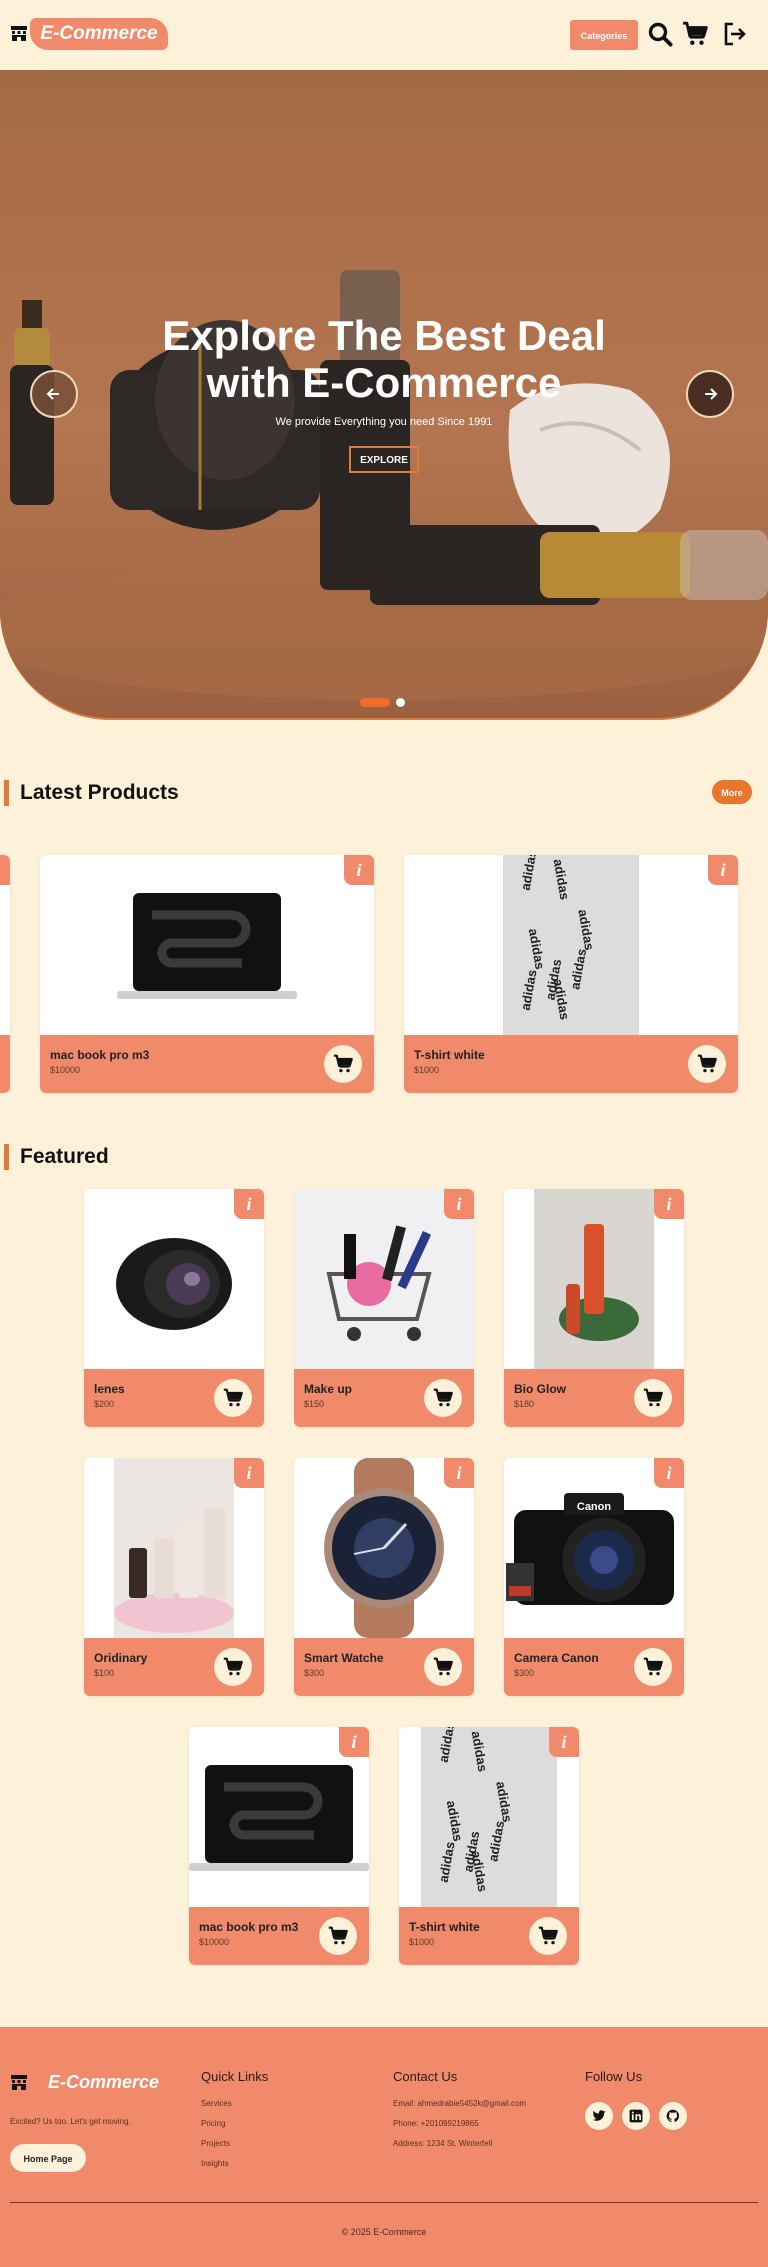 The image size is (768, 2267). I want to click on contact-title: Contact Us, so click(425, 2076).